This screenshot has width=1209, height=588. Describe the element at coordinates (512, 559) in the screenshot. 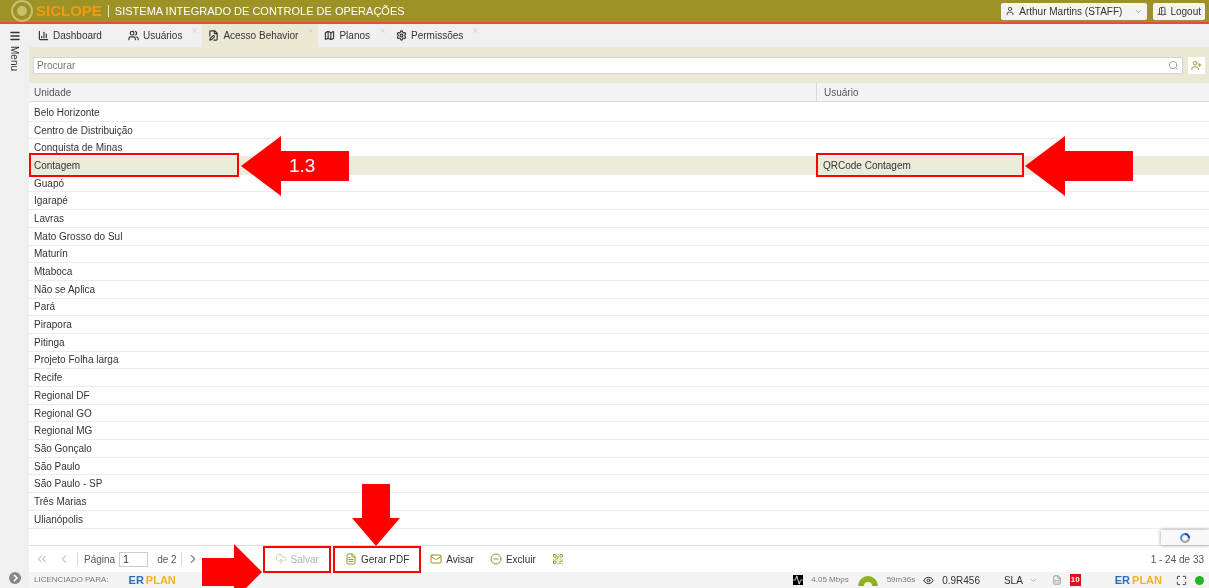

I see `toolbar-button: Excluir` at that location.